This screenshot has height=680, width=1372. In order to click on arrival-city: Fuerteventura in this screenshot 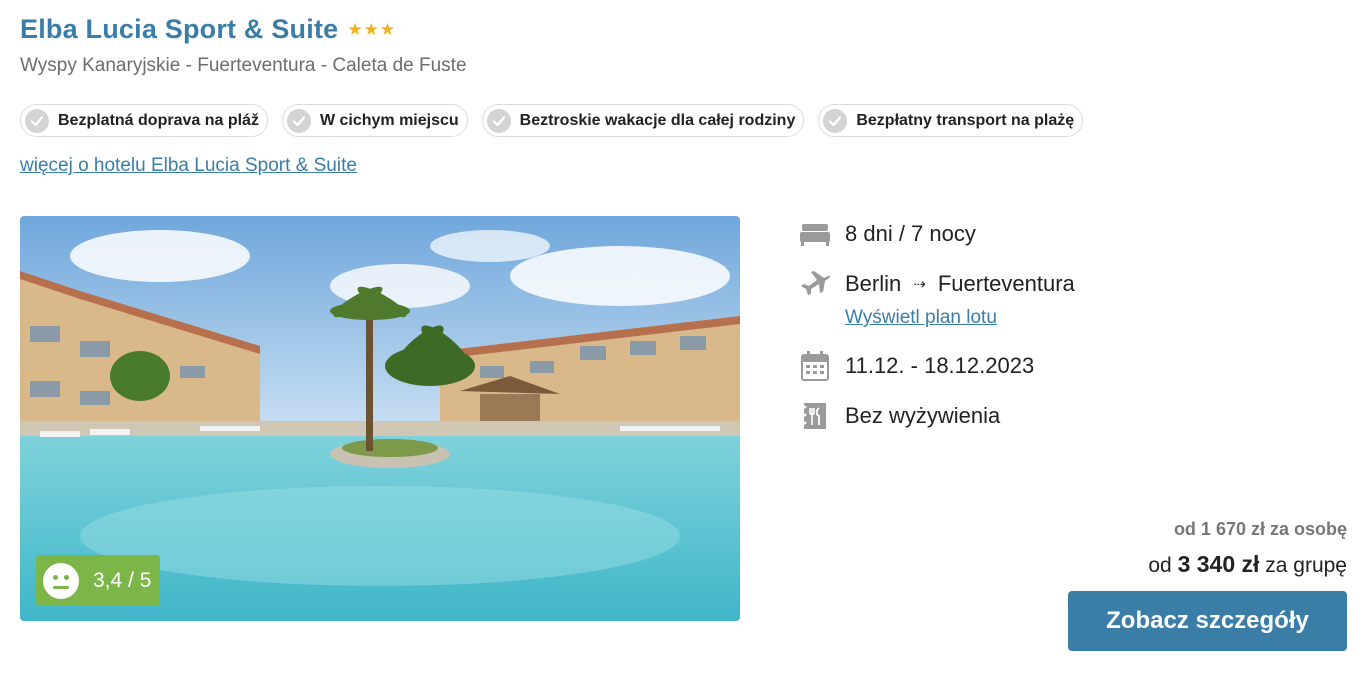, I will do `click(1006, 283)`.